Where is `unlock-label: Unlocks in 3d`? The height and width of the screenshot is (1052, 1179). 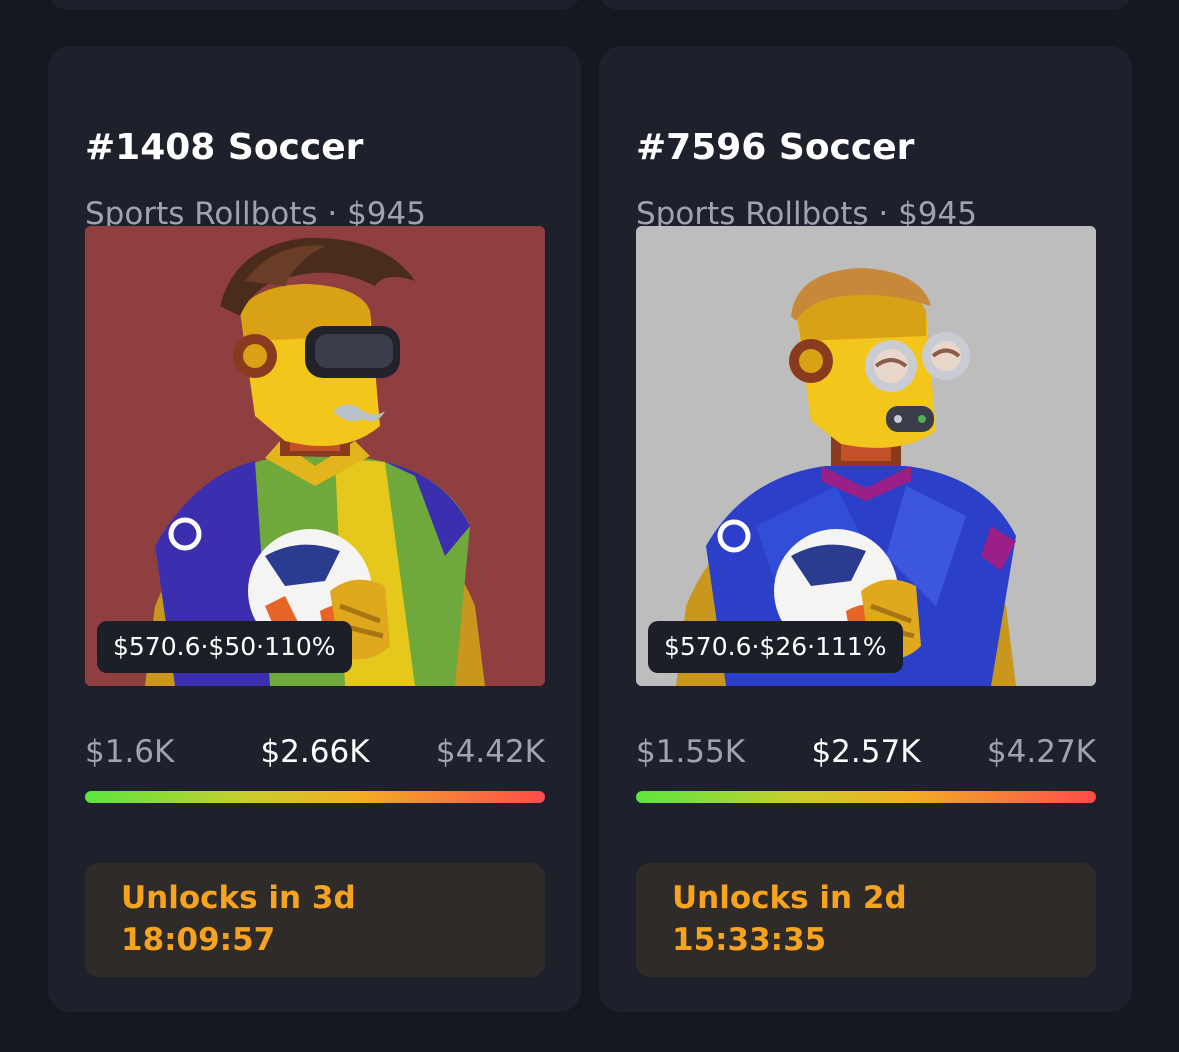
unlock-label: Unlocks in 3d is located at coordinates (238, 898).